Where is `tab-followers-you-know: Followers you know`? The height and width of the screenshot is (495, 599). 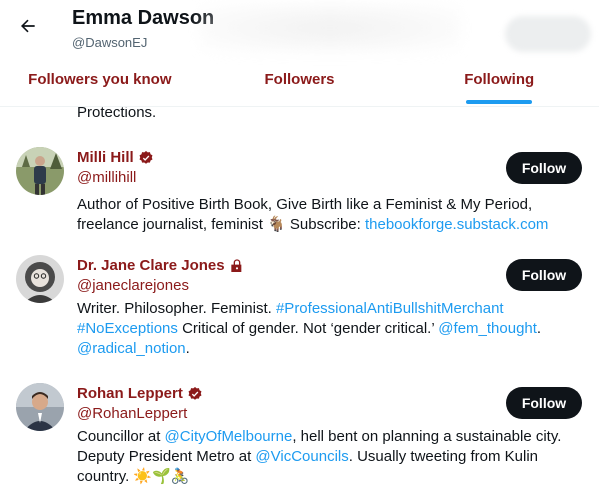
tab-followers-you-know: Followers you know is located at coordinates (100, 82).